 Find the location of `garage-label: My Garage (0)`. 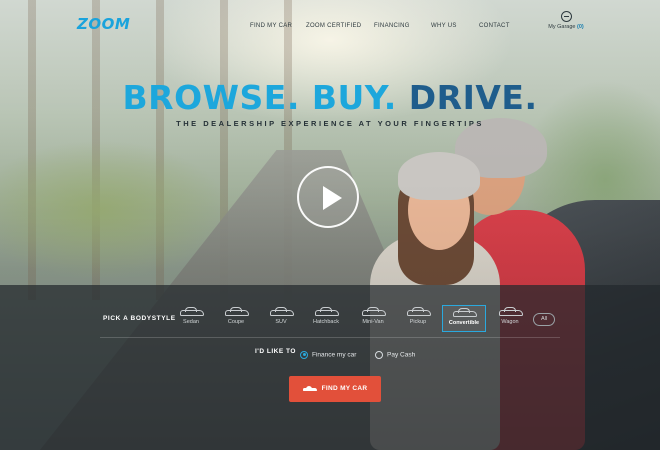

garage-label: My Garage (0) is located at coordinates (566, 27).